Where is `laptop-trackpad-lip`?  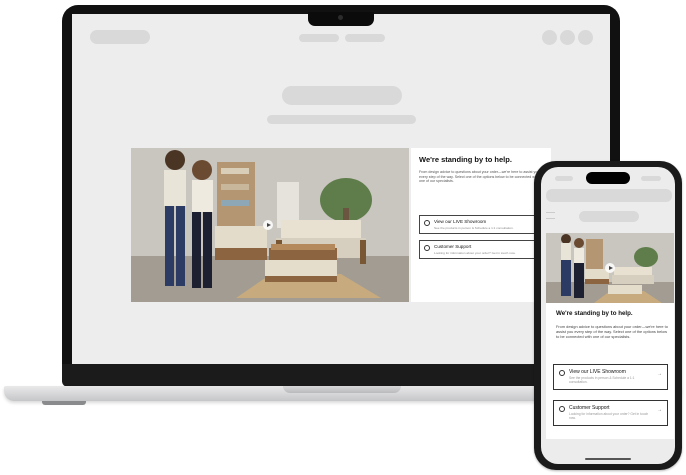
laptop-trackpad-lip is located at coordinates (342, 389).